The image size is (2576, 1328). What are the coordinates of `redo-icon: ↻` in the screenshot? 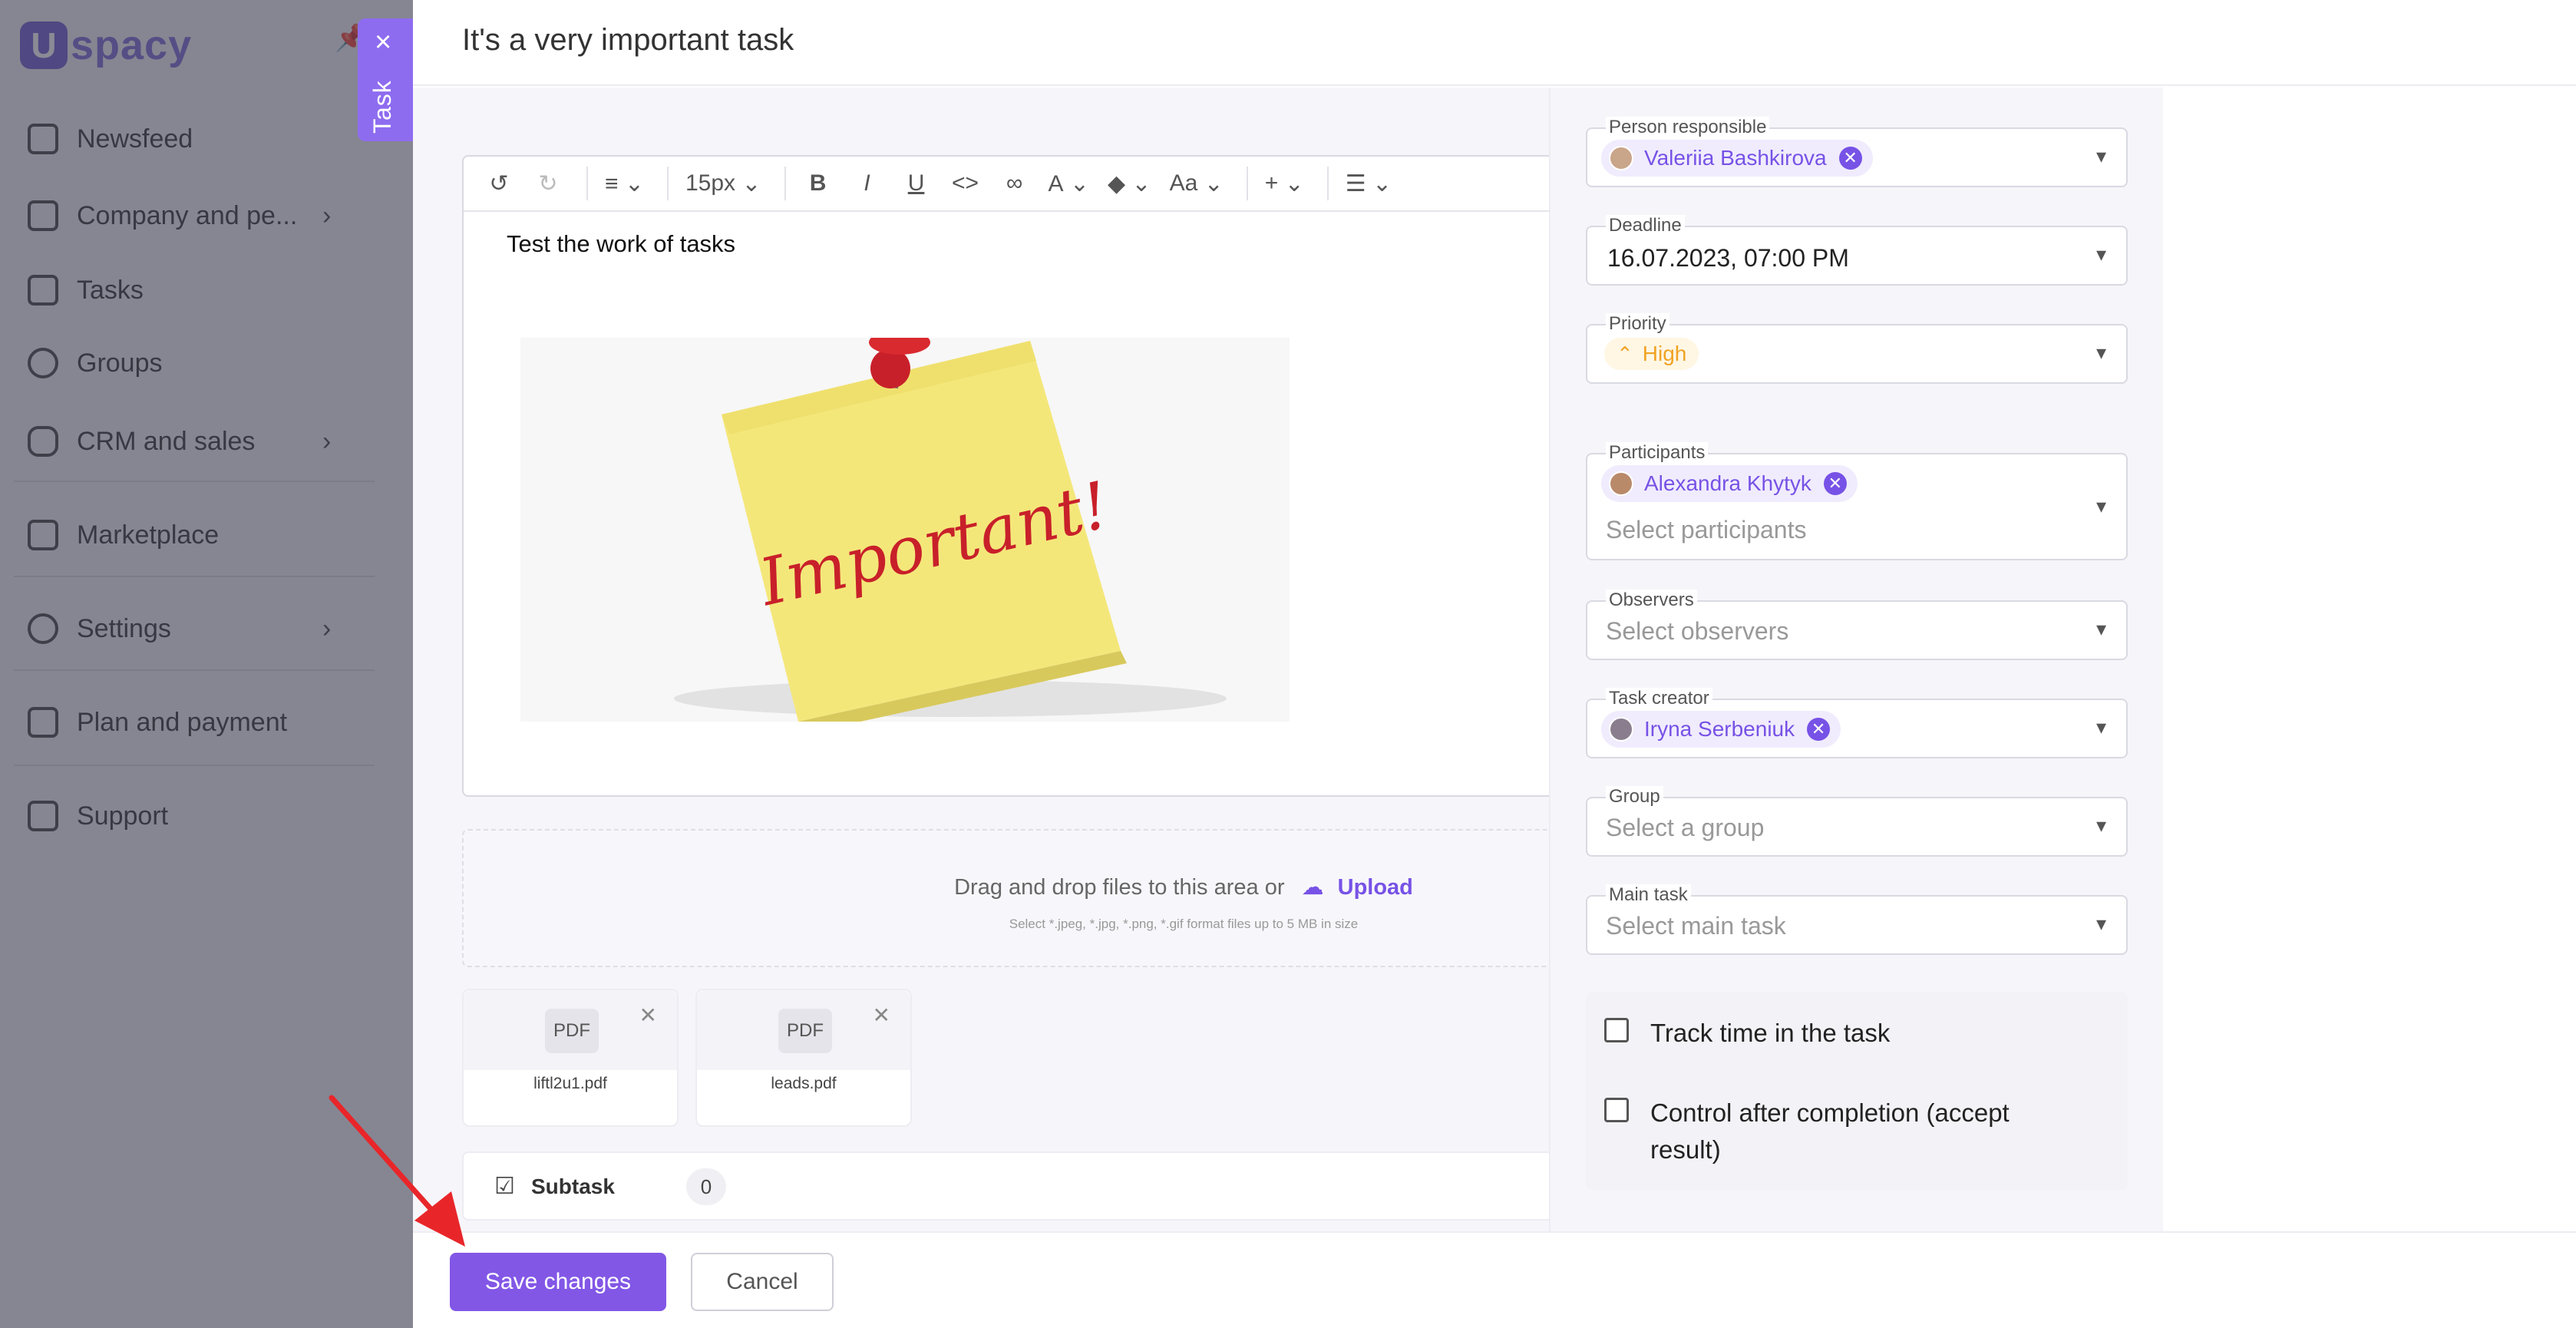 It's located at (548, 183).